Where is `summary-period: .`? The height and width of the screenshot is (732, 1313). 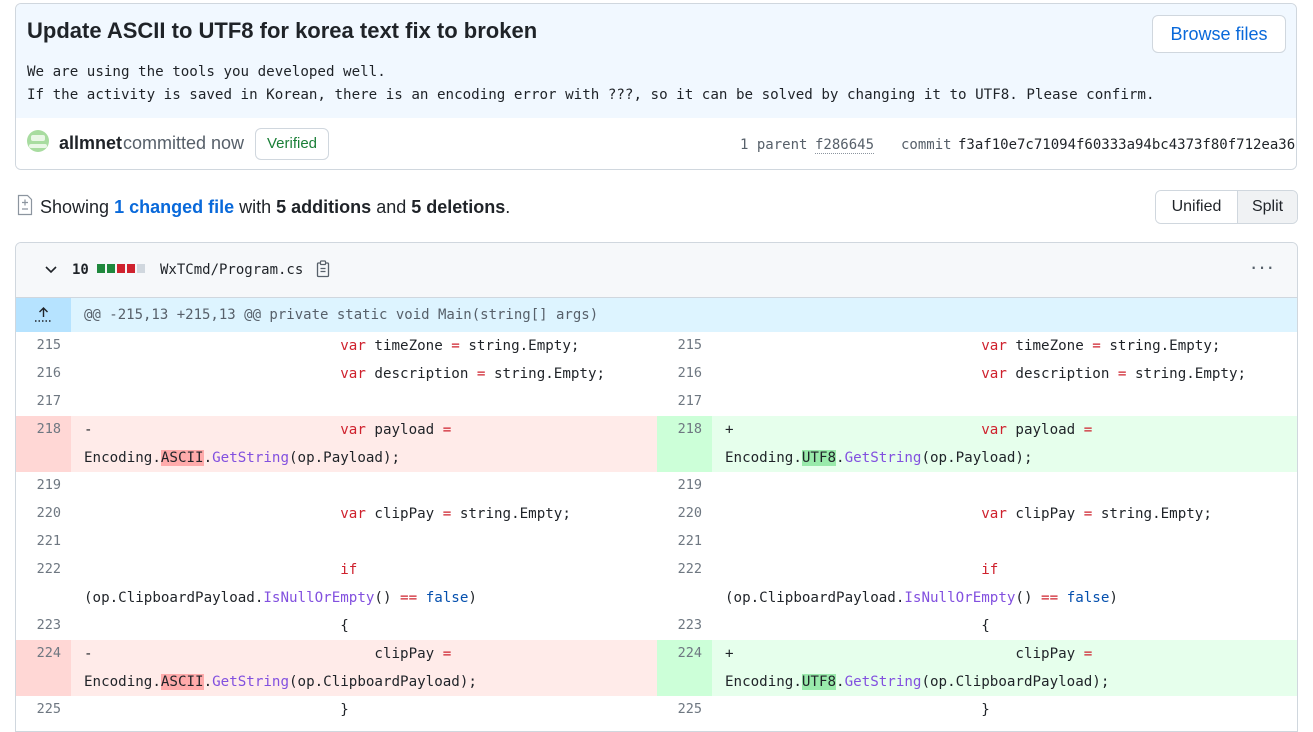 summary-period: . is located at coordinates (508, 207).